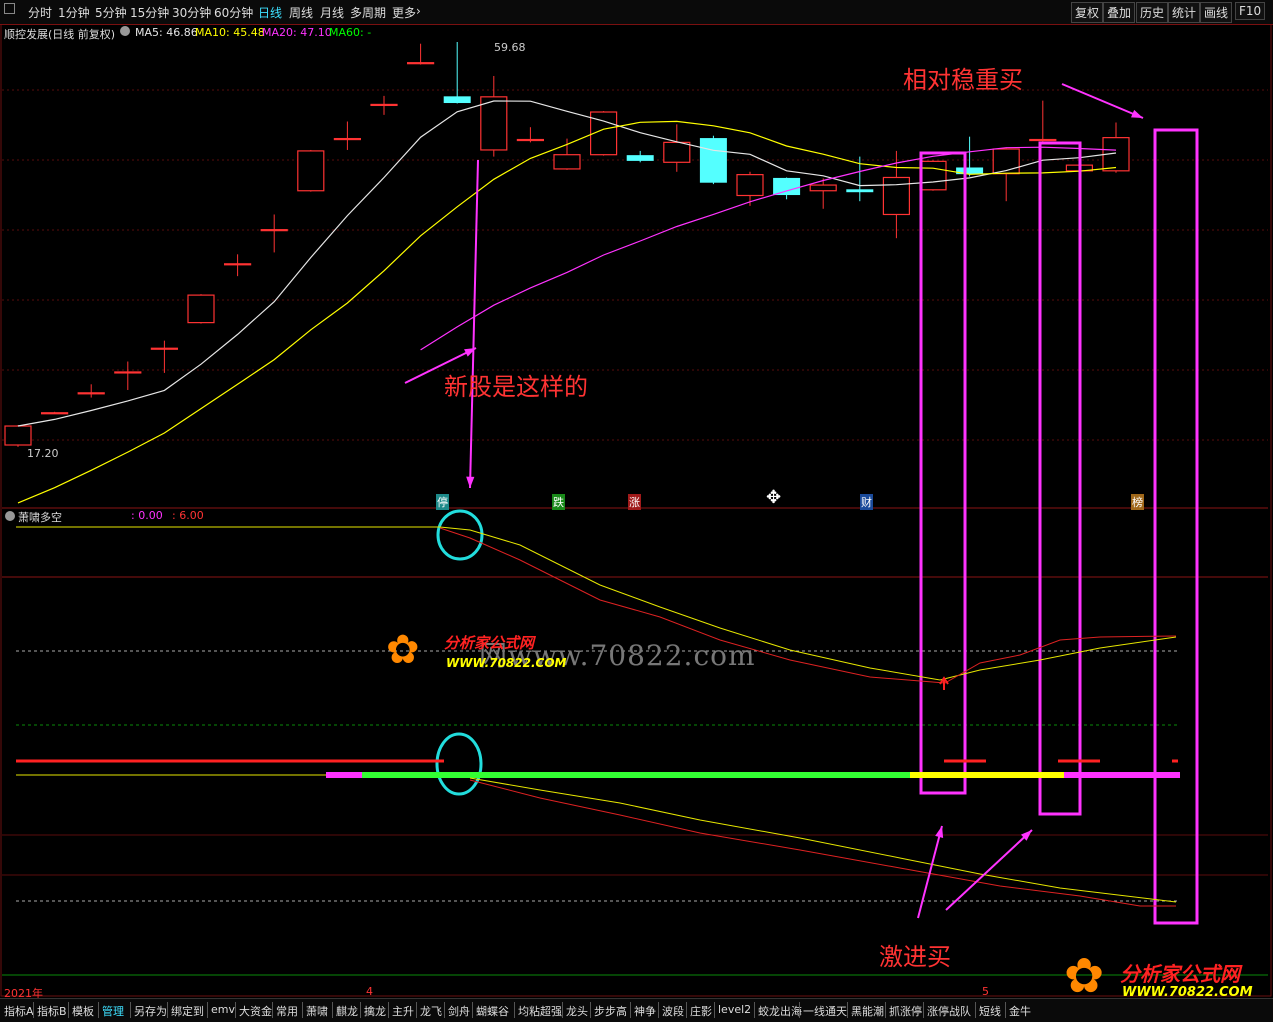 This screenshot has height=1022, width=1273. What do you see at coordinates (442, 502) in the screenshot?
I see `marker-halt: 停` at bounding box center [442, 502].